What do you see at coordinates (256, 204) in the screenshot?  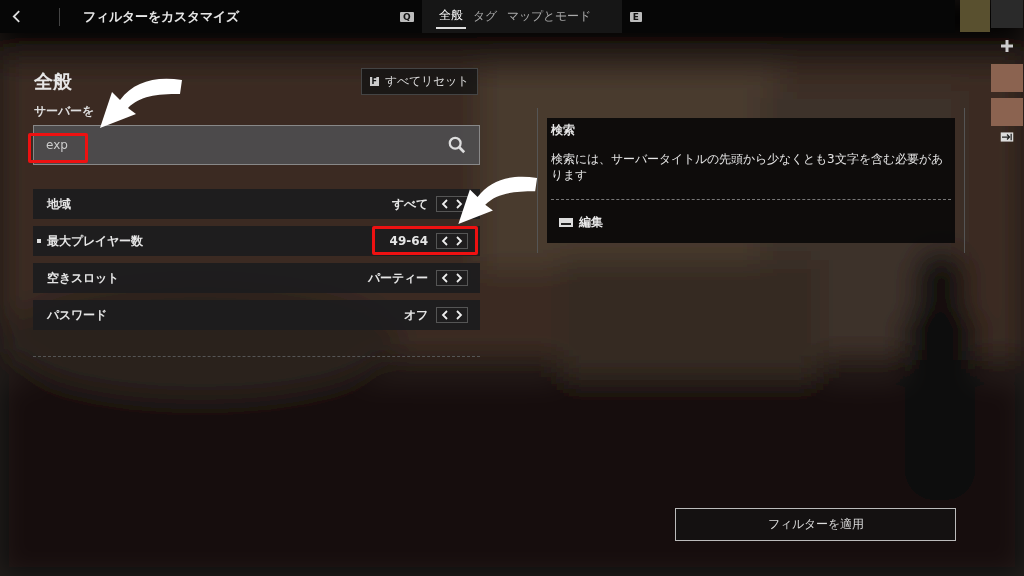 I see `filter-row: 地域 すべて` at bounding box center [256, 204].